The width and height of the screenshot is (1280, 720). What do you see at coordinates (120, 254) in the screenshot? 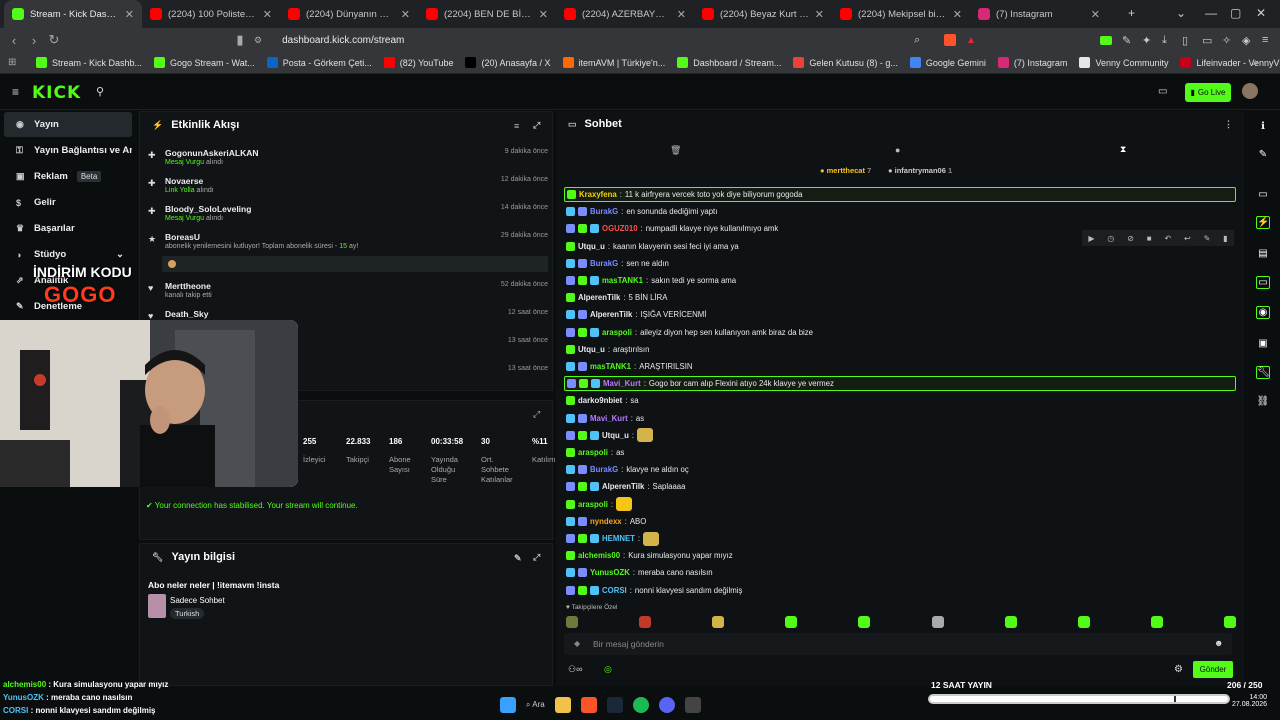
I see `chevron-down-icon: ⌄` at bounding box center [120, 254].